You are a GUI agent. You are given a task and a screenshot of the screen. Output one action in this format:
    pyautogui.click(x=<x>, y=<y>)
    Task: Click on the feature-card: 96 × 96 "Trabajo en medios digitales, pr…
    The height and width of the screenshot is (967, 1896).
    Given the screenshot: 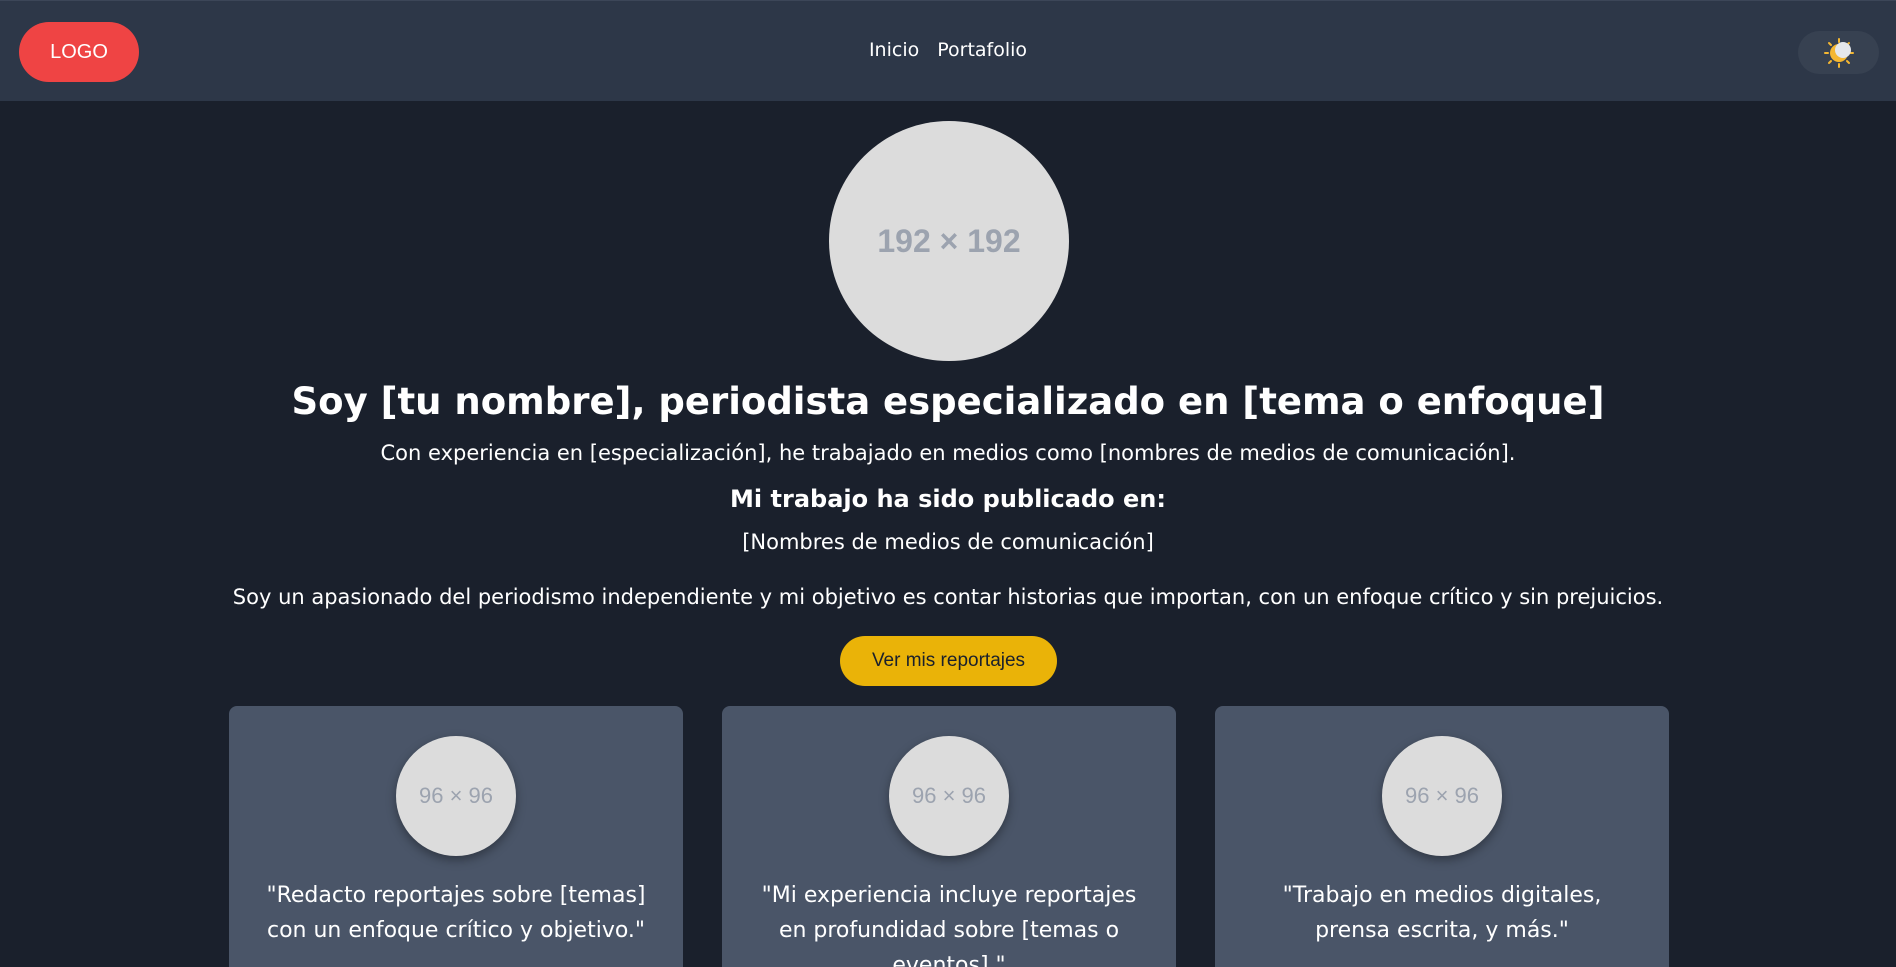 What is the action you would take?
    pyautogui.click(x=1442, y=836)
    